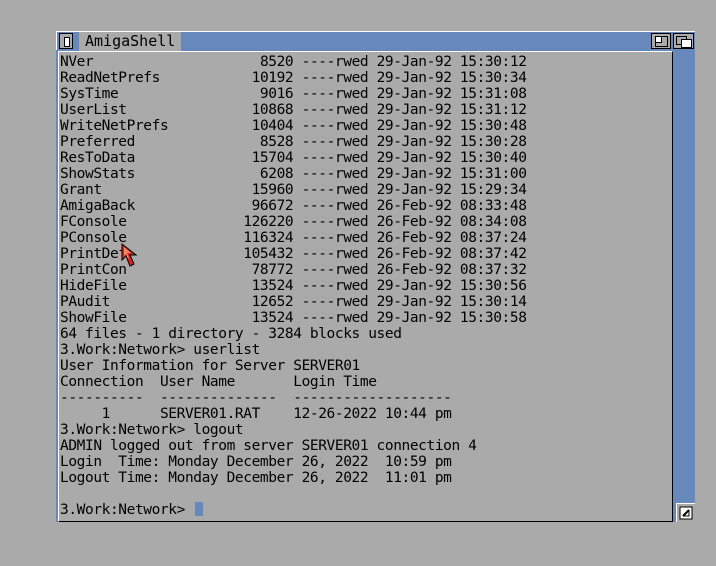 The image size is (716, 566). I want to click on file-name: SysTime, so click(89, 94).